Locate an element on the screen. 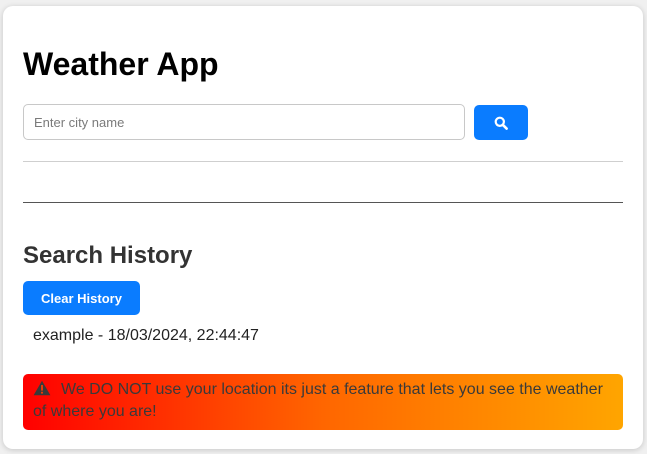 The image size is (647, 454). warning-icon is located at coordinates (42, 391).